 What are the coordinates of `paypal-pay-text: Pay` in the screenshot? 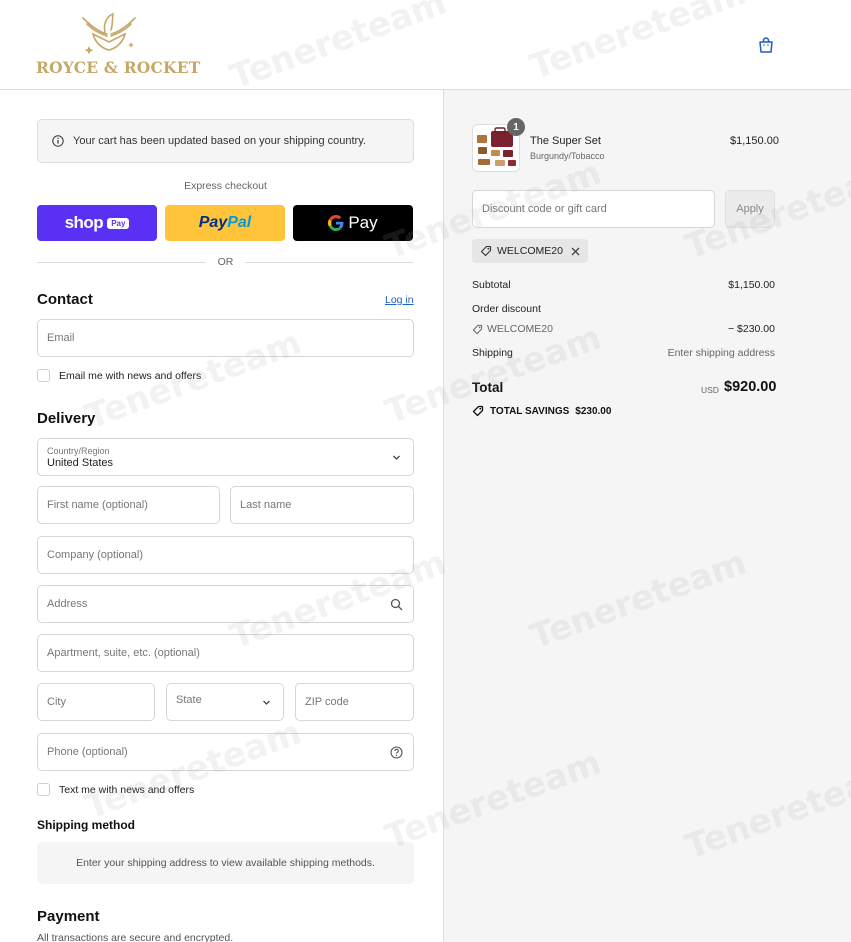 It's located at (213, 222).